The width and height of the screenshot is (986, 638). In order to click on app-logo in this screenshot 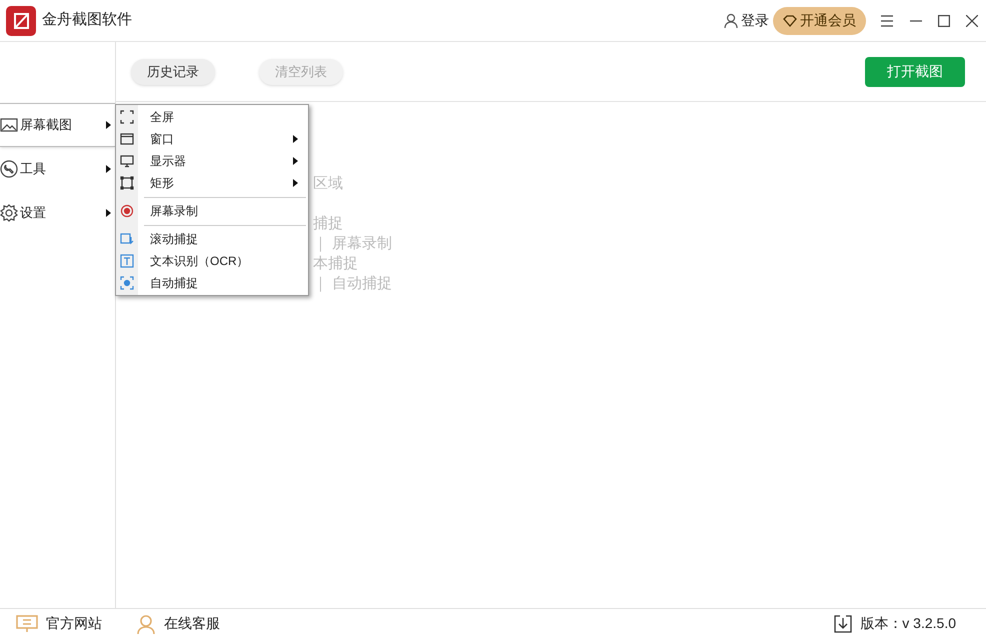, I will do `click(21, 21)`.